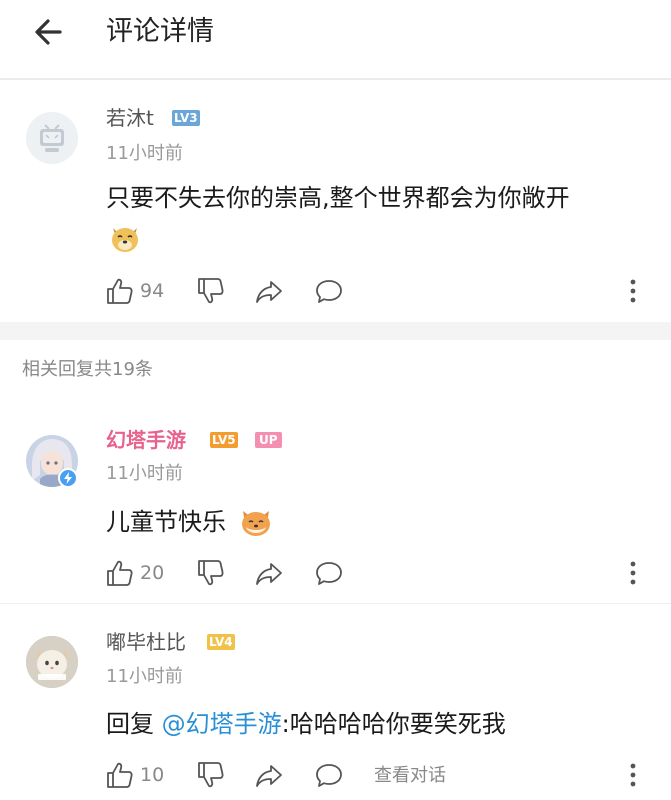 The width and height of the screenshot is (671, 800). What do you see at coordinates (50, 32) in the screenshot?
I see `back-arrow-icon` at bounding box center [50, 32].